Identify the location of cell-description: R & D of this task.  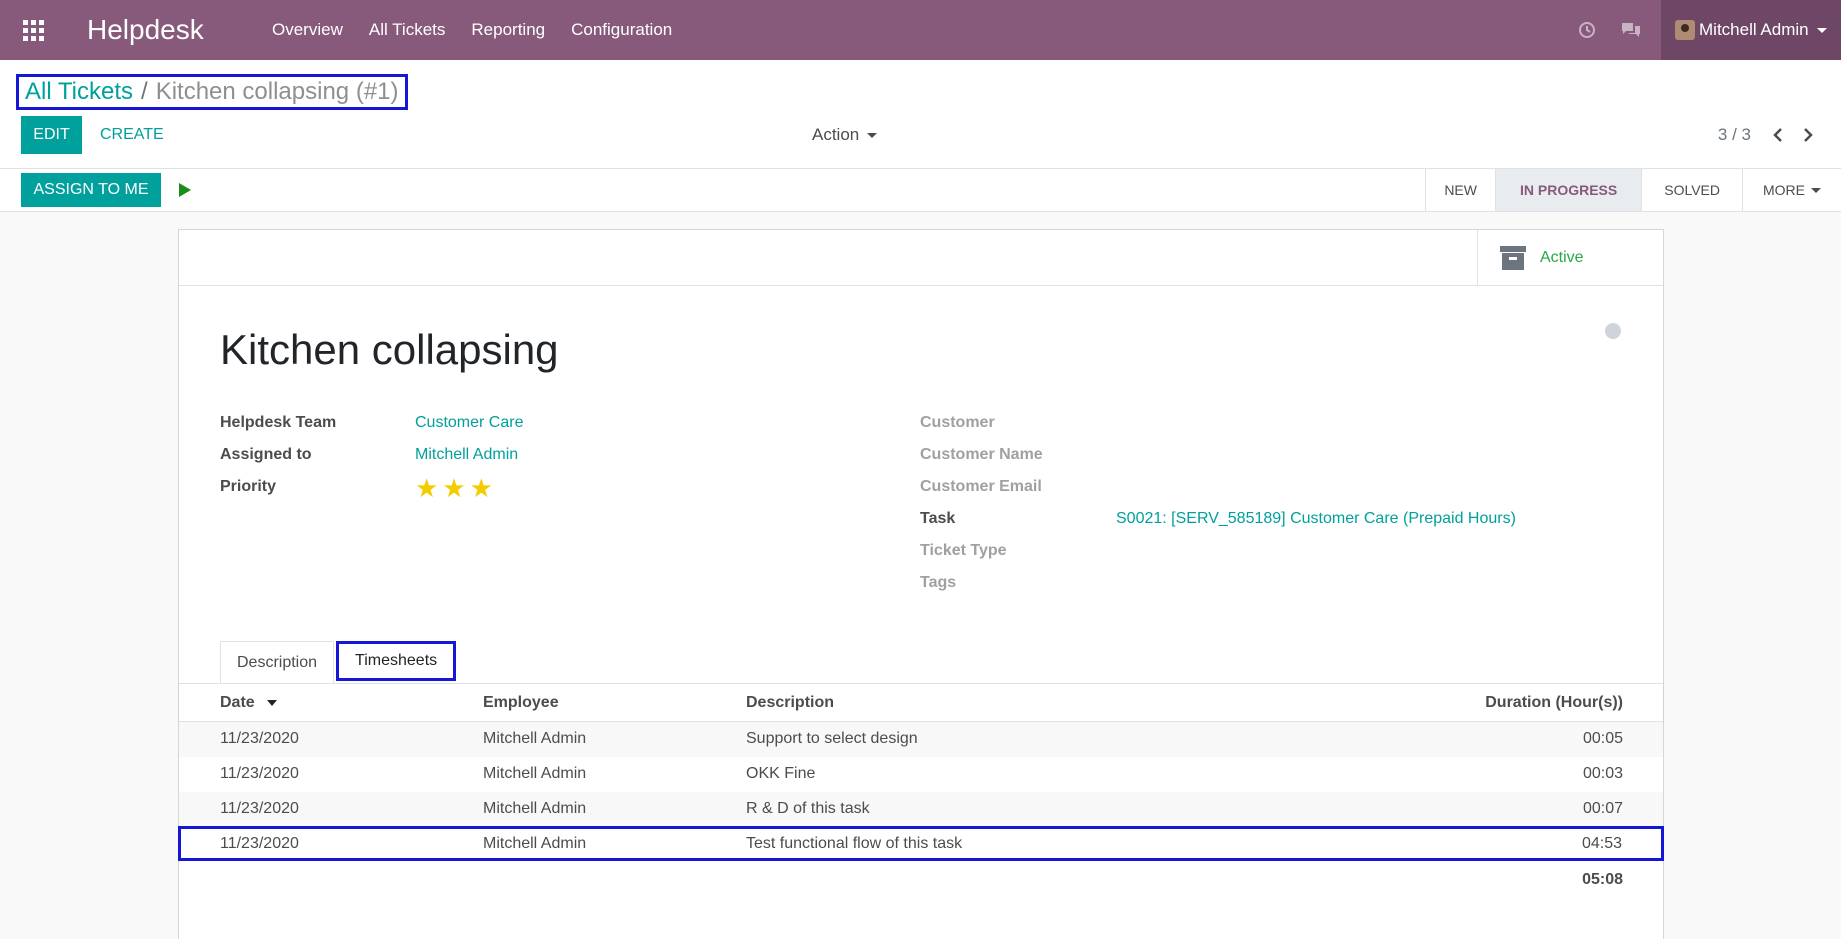
(808, 808).